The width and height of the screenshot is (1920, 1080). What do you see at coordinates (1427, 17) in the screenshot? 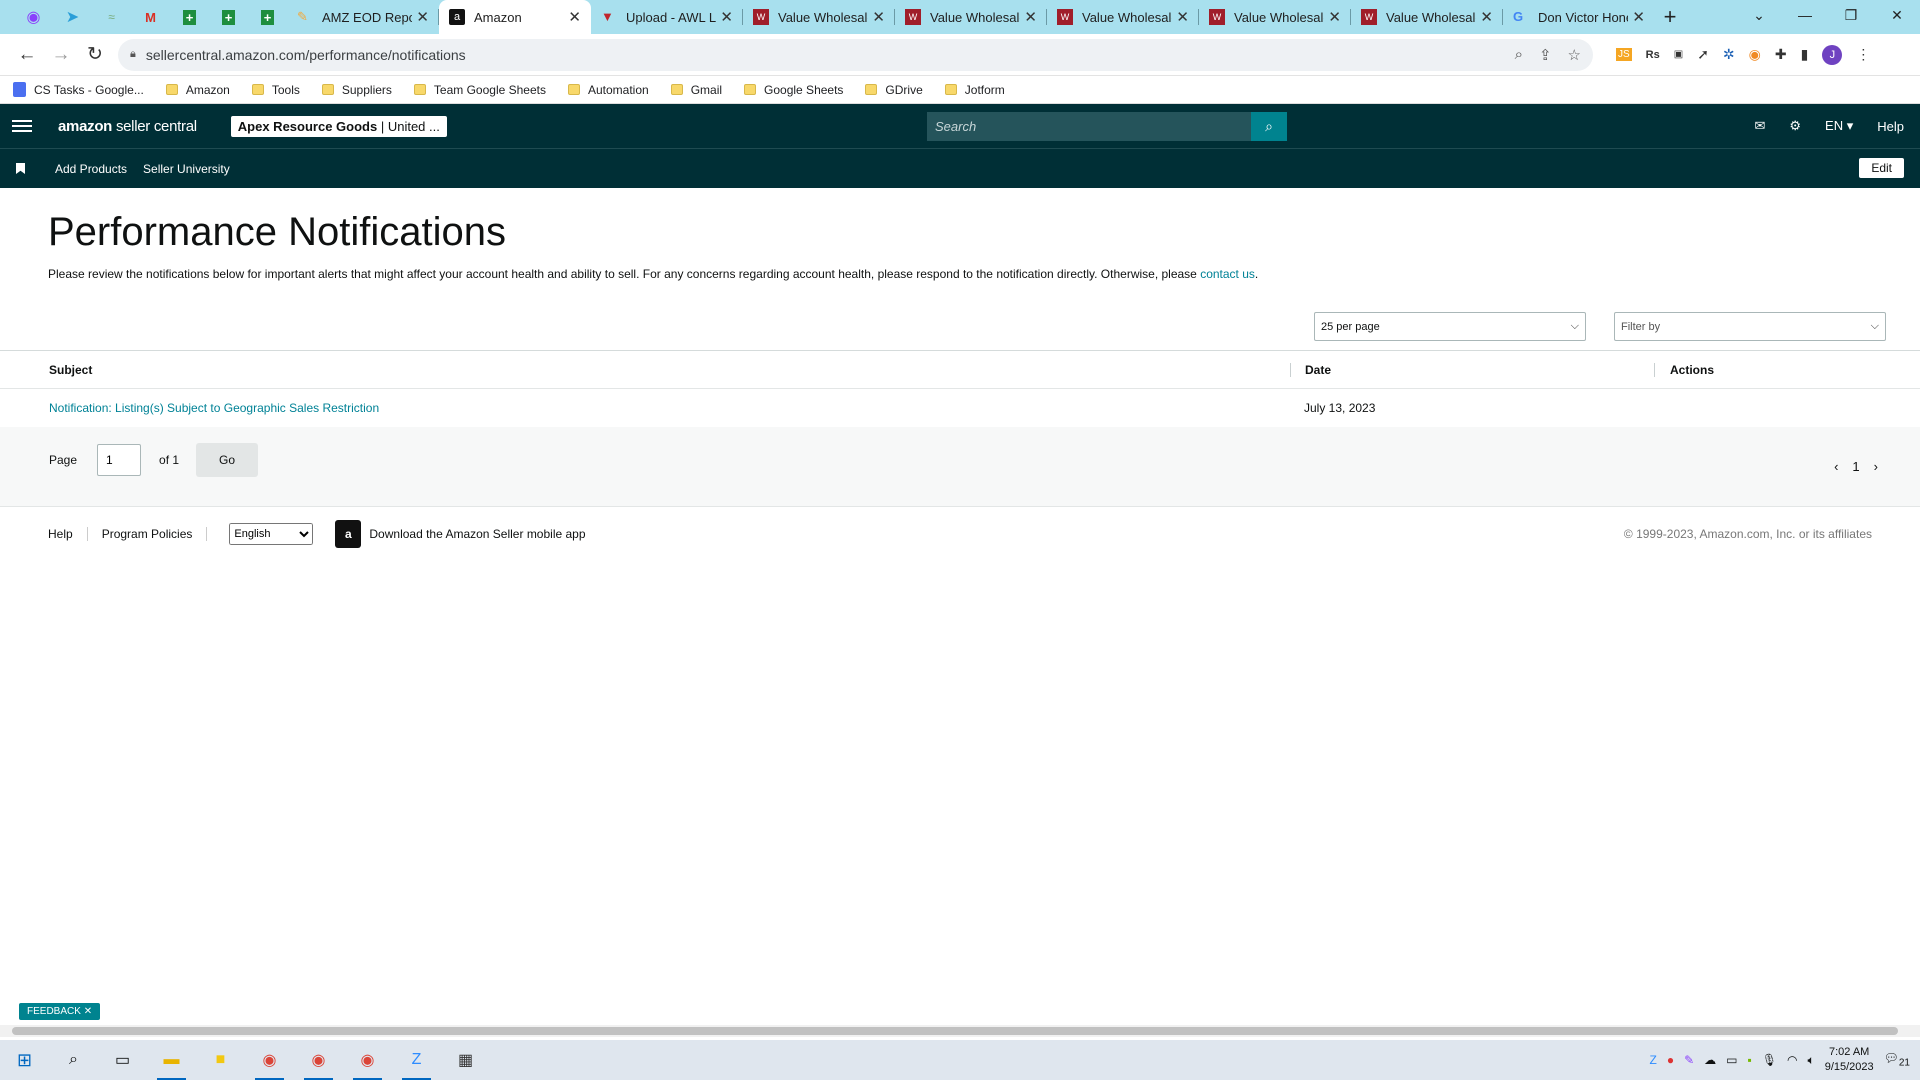
I see `tab-value-wholesale-5: W Value Wholesale ✕` at bounding box center [1427, 17].